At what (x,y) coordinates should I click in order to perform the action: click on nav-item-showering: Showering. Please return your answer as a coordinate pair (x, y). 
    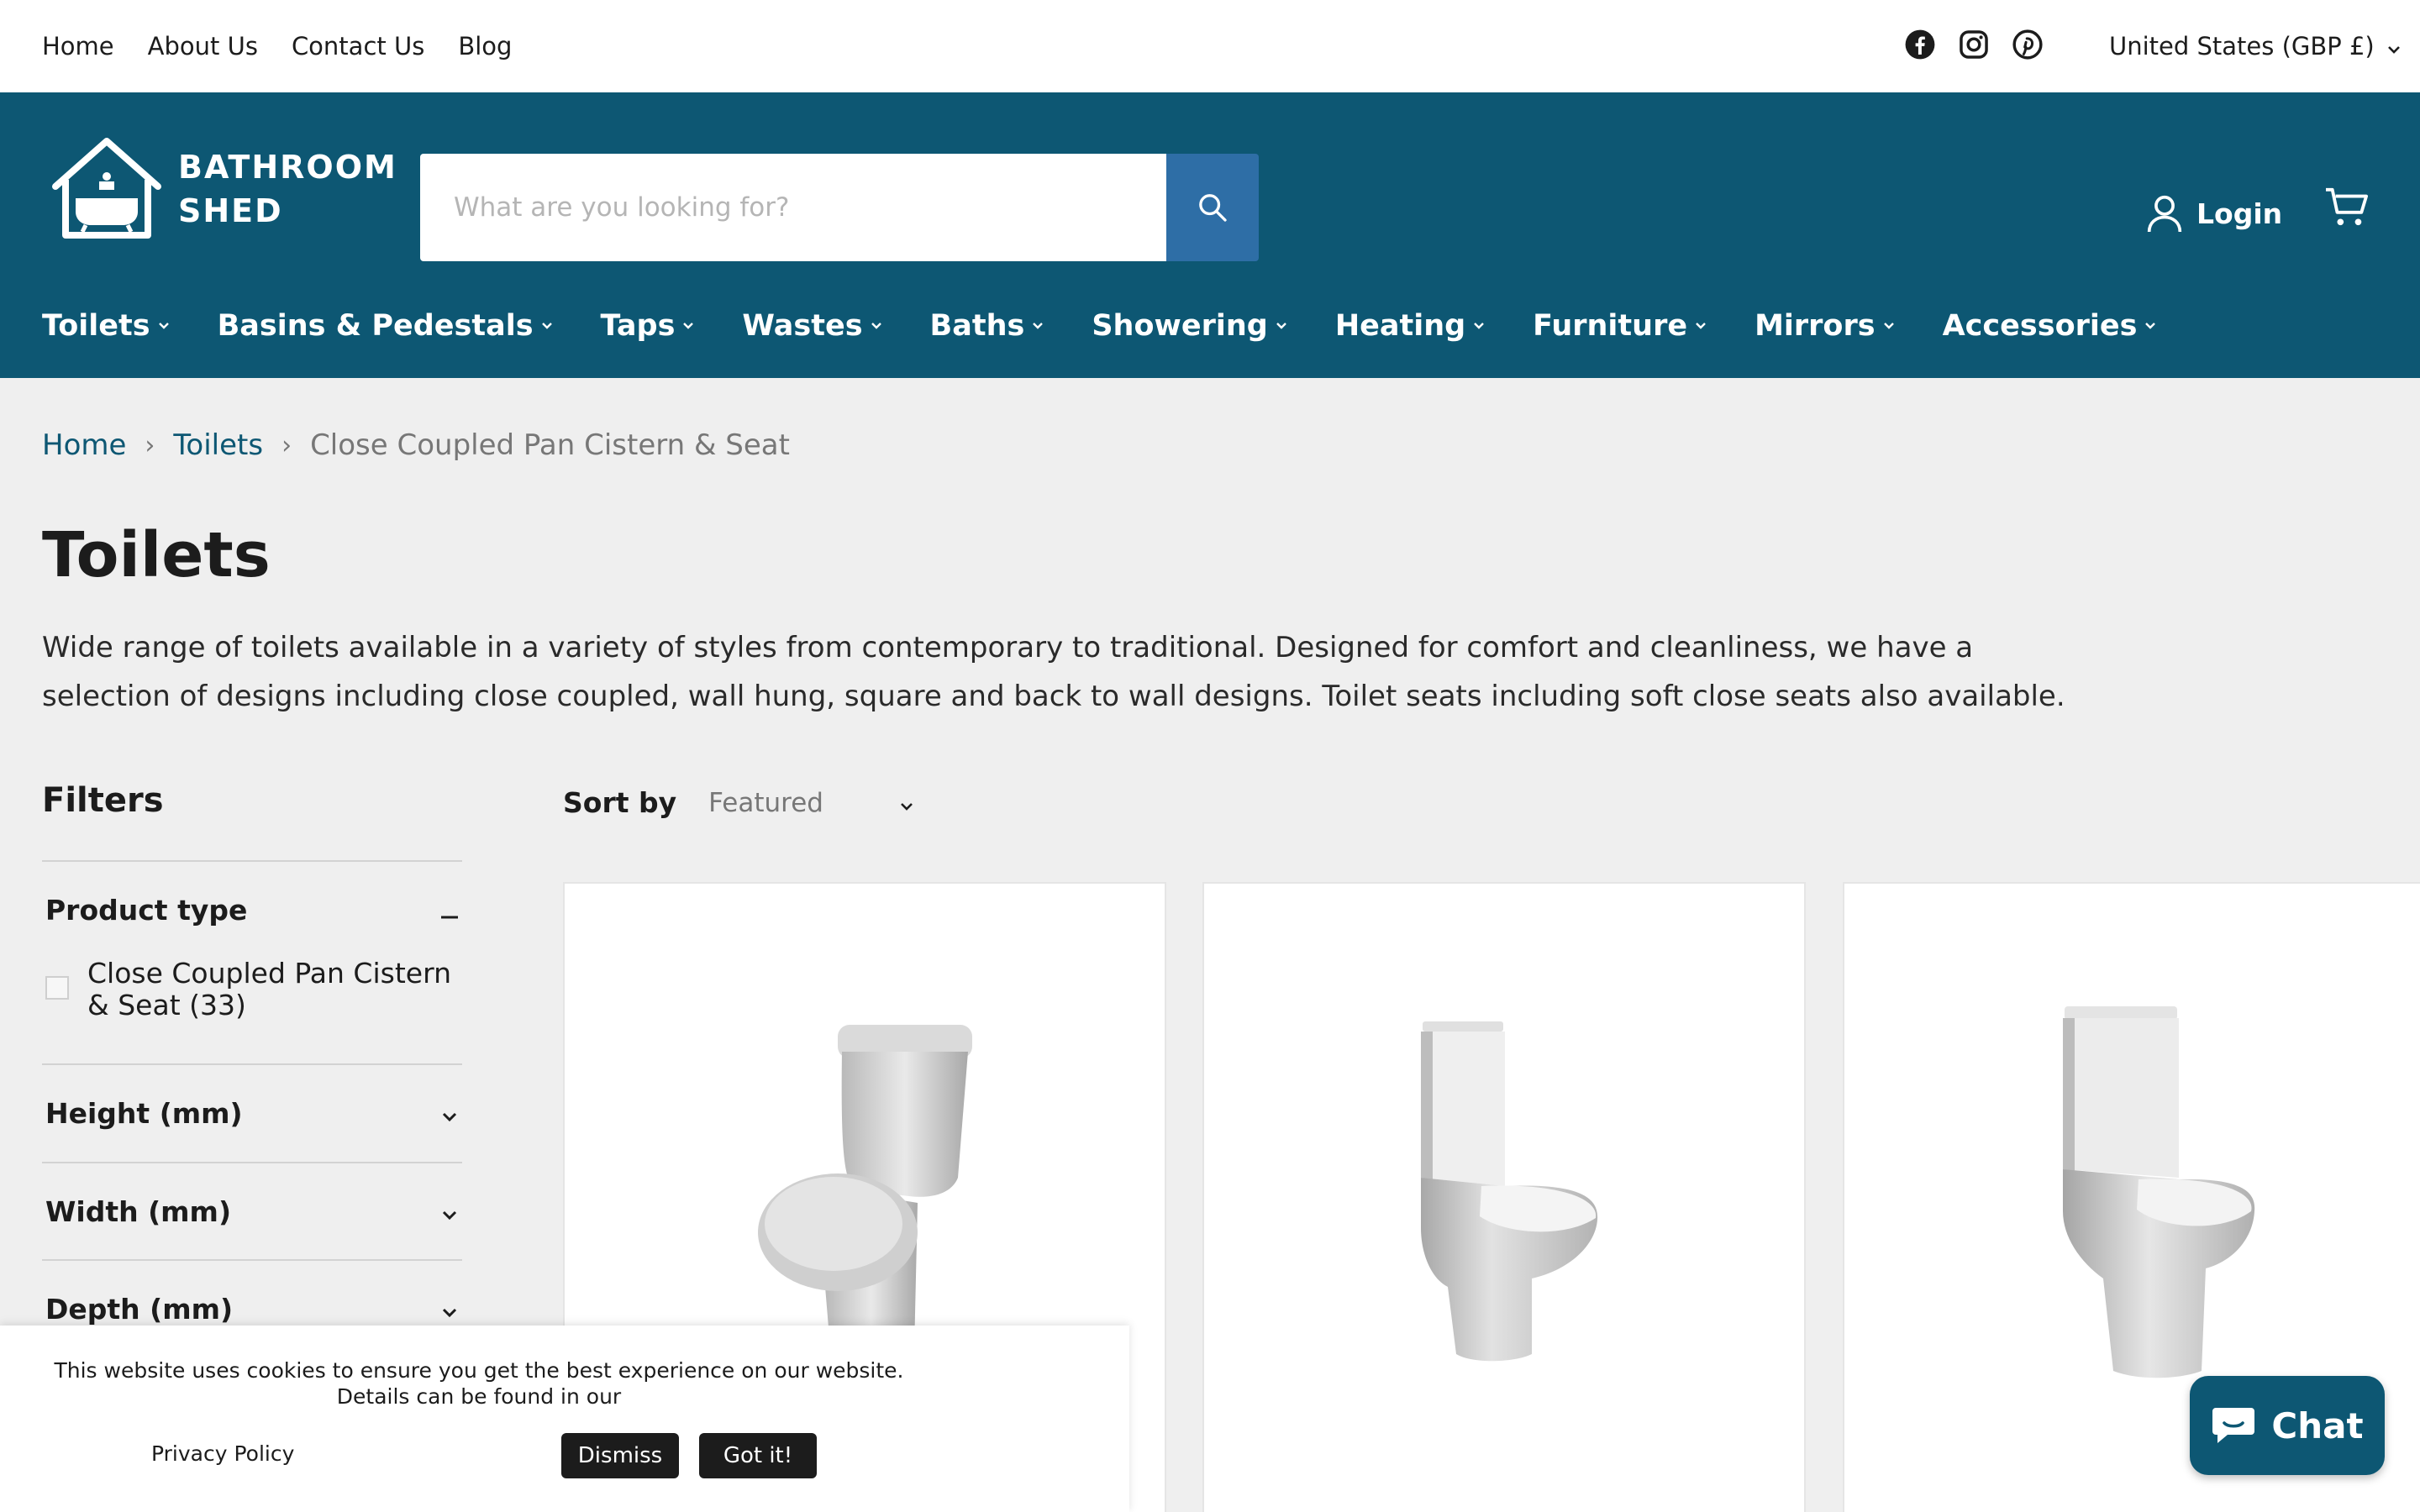
    Looking at the image, I should click on (1189, 326).